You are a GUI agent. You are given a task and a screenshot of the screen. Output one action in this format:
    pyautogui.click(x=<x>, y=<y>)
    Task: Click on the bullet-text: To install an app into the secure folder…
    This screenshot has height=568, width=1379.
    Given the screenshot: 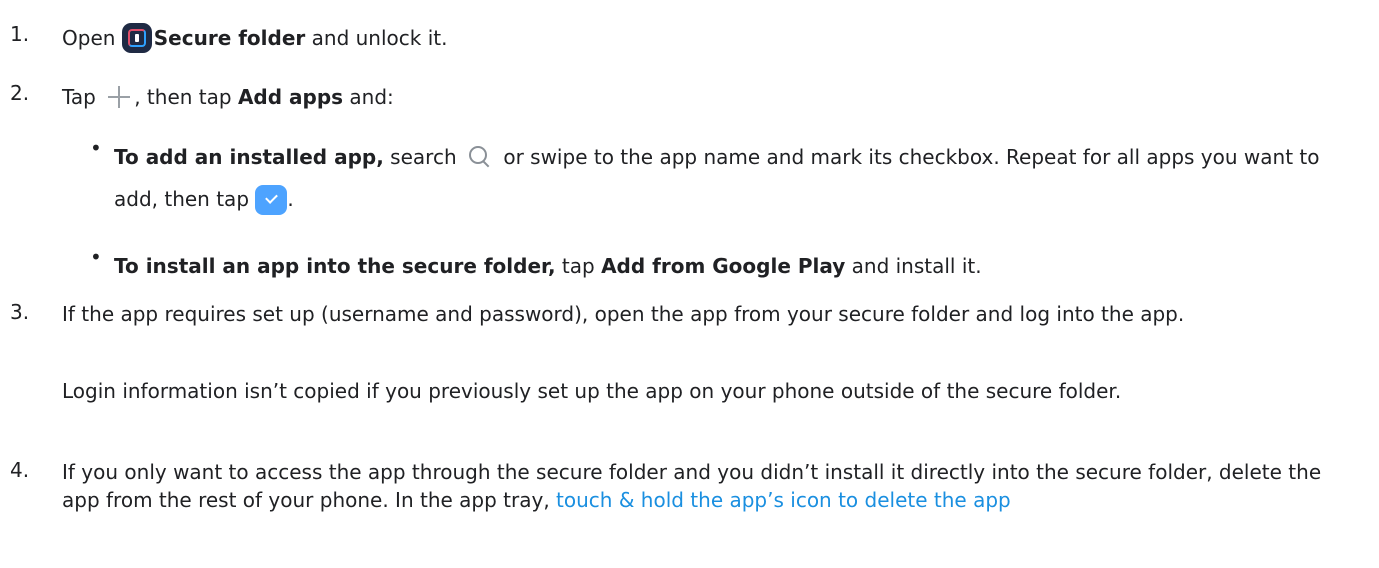 What is the action you would take?
    pyautogui.click(x=548, y=266)
    